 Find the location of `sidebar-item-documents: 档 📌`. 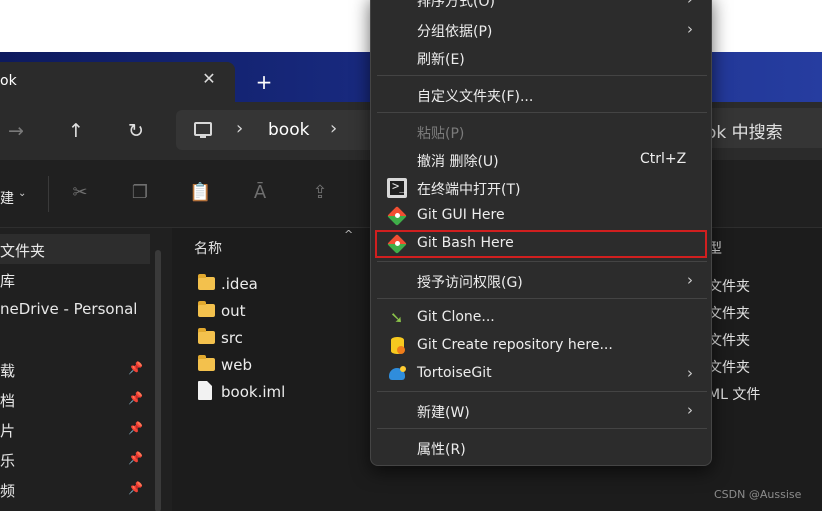

sidebar-item-documents: 档 📌 is located at coordinates (75, 399).